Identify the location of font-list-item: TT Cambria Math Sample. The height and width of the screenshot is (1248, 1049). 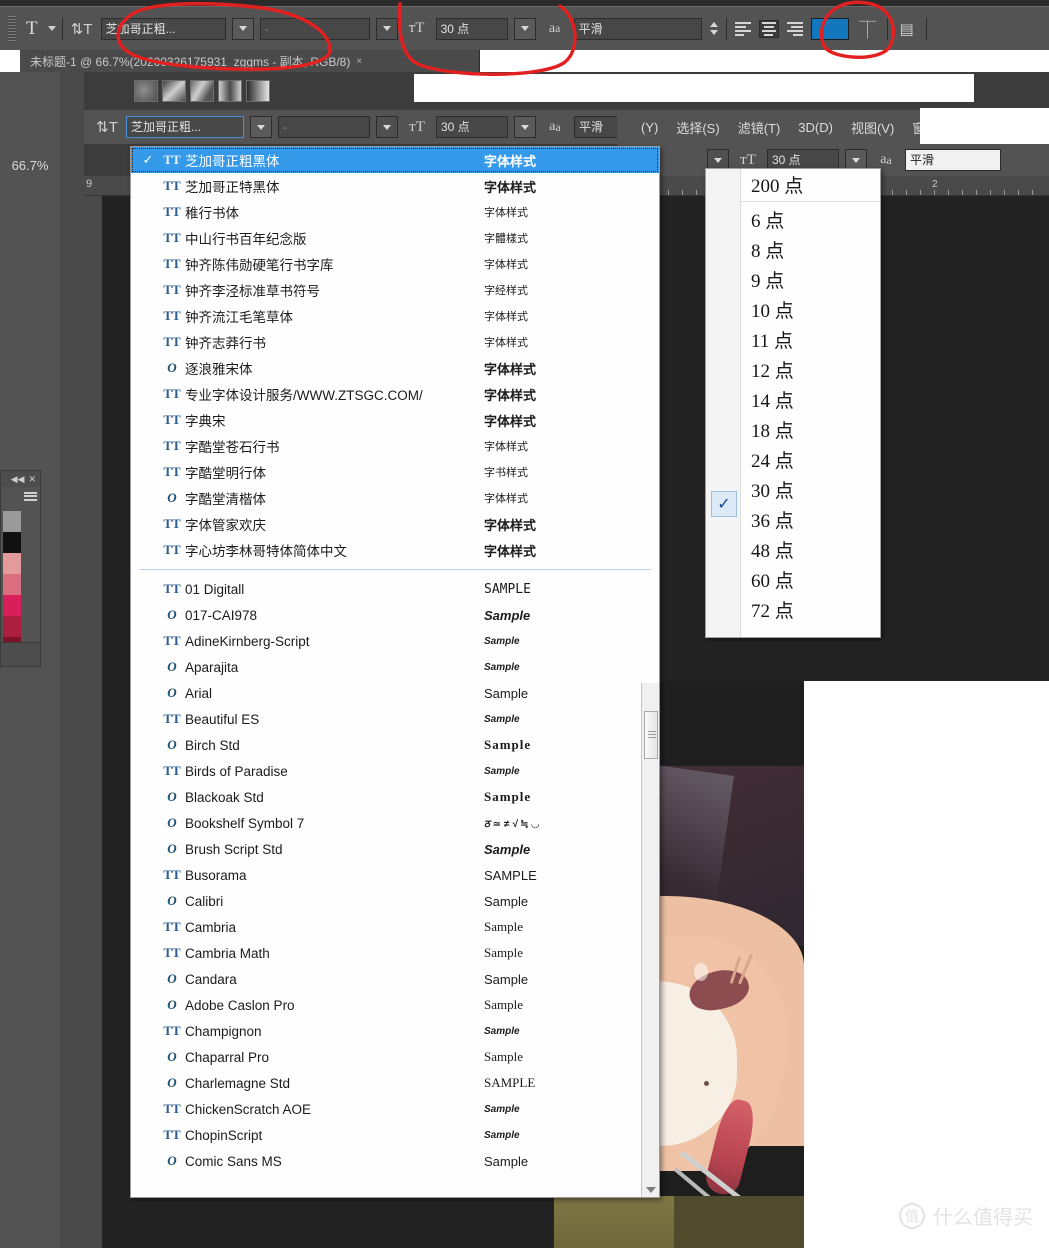
(395, 953).